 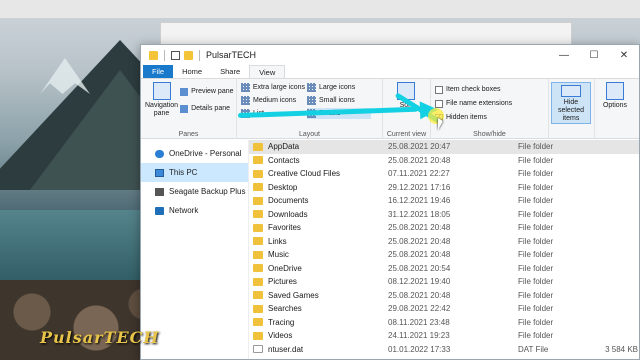 I want to click on file-row: Videos 24.11.2021 19:23 File folder, so click(x=444, y=336).